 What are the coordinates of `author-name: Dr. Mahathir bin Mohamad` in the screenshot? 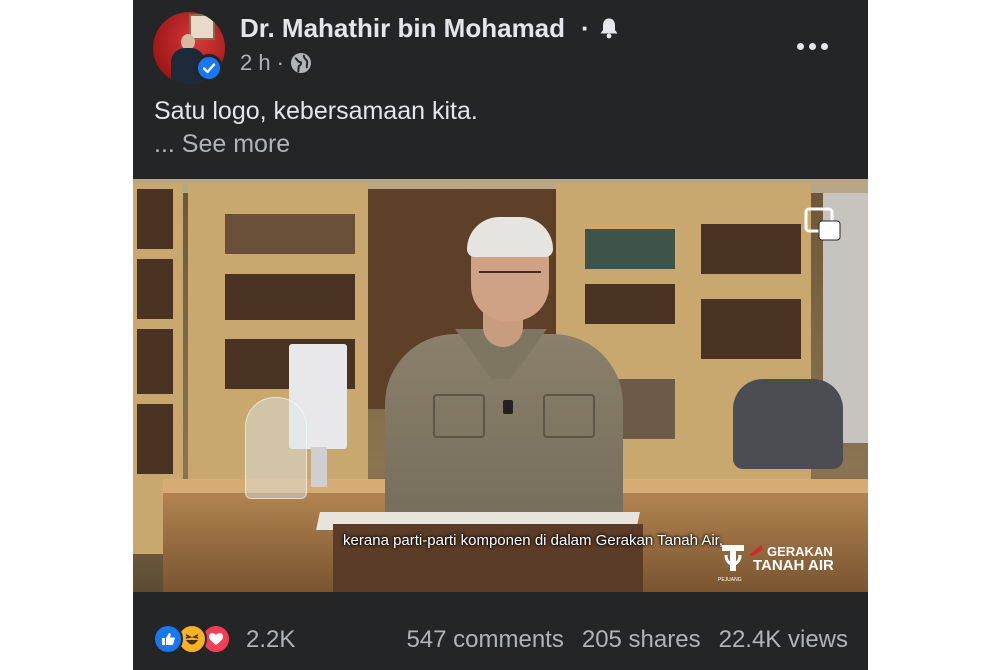 It's located at (402, 28).